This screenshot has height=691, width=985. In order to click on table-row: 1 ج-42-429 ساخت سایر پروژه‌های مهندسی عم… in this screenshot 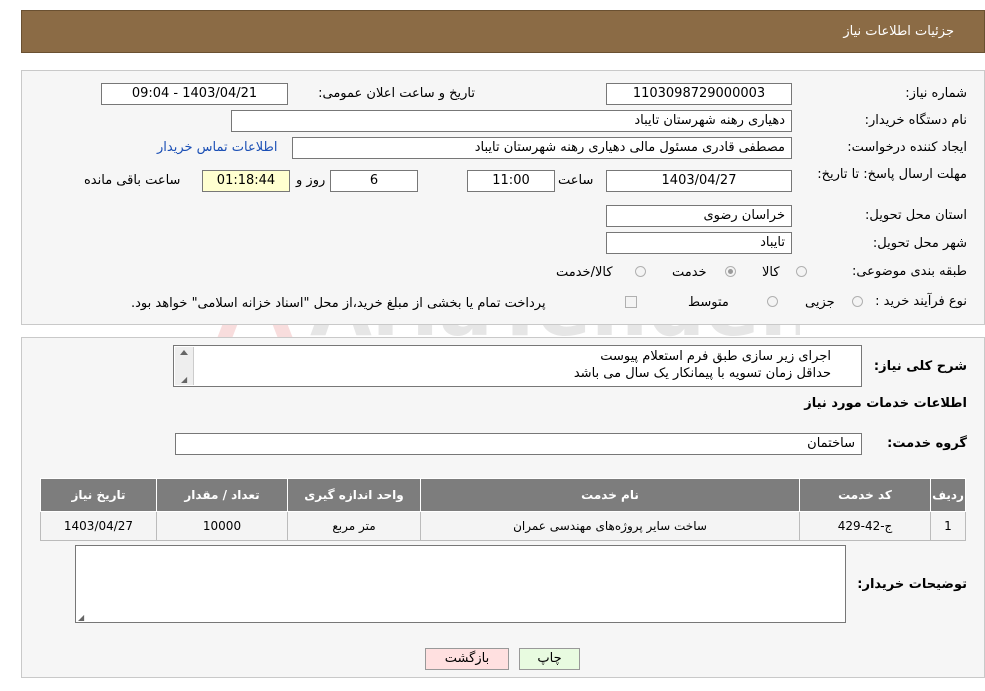, I will do `click(503, 526)`.